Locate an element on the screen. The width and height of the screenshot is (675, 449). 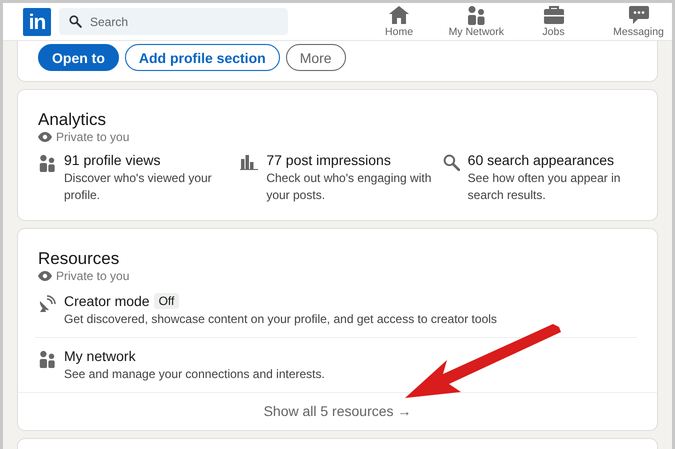
metric-link: 91 profile views is located at coordinates (148, 160).